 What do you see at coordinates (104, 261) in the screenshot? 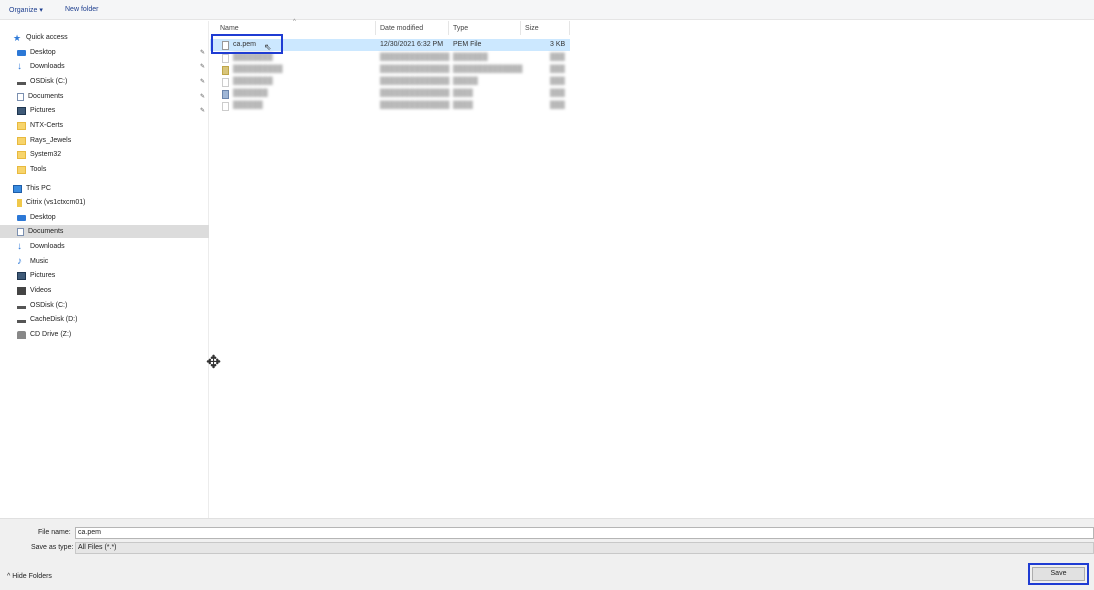
I see `nav-music: ♪ Music` at bounding box center [104, 261].